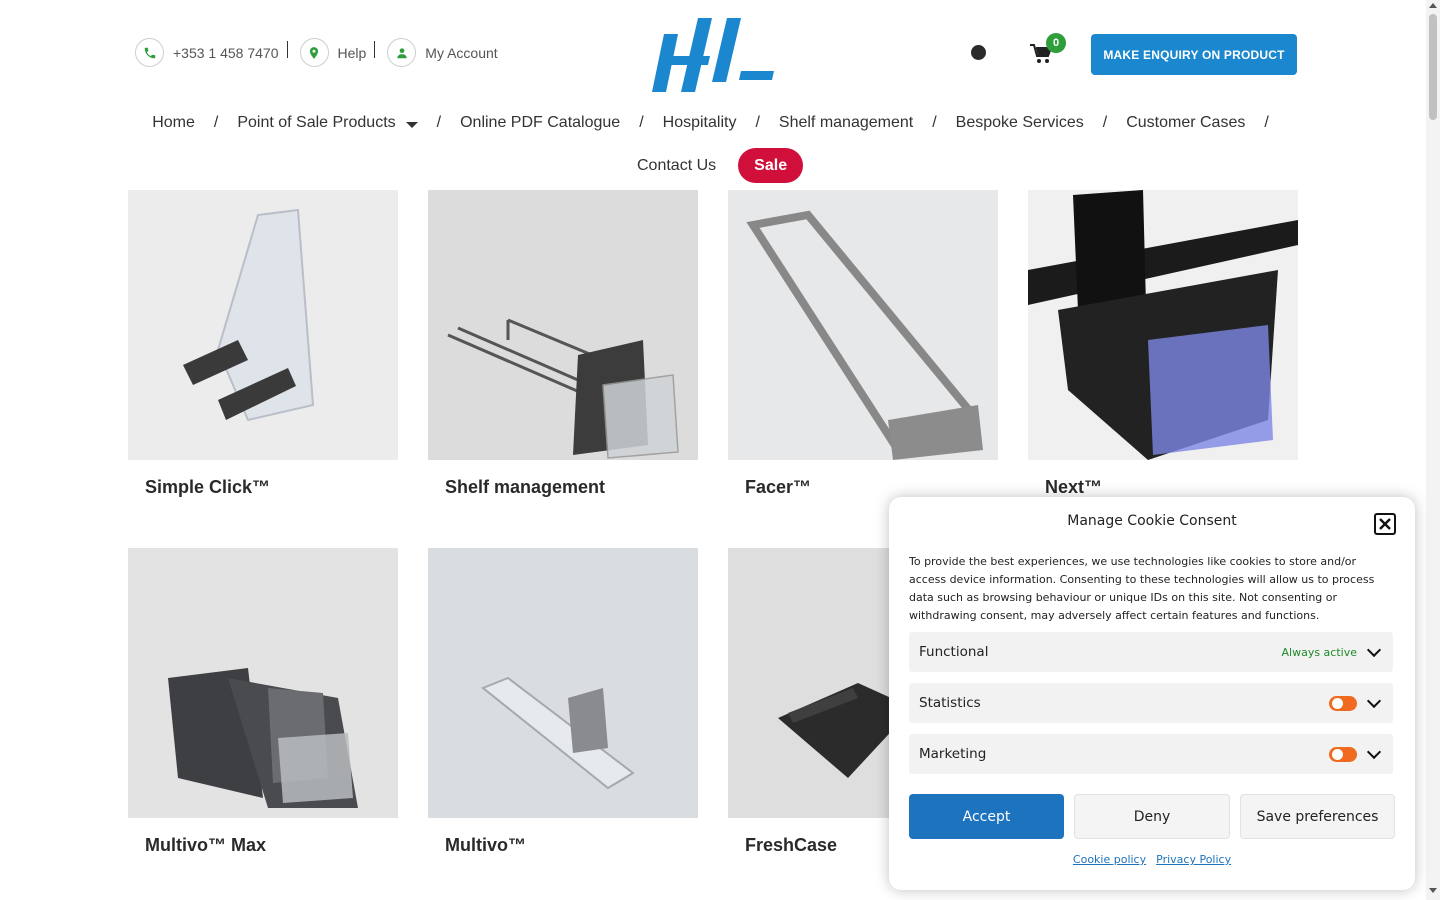 The width and height of the screenshot is (1440, 900). I want to click on nav-item-customer-cases: Customer Cases, so click(1185, 123).